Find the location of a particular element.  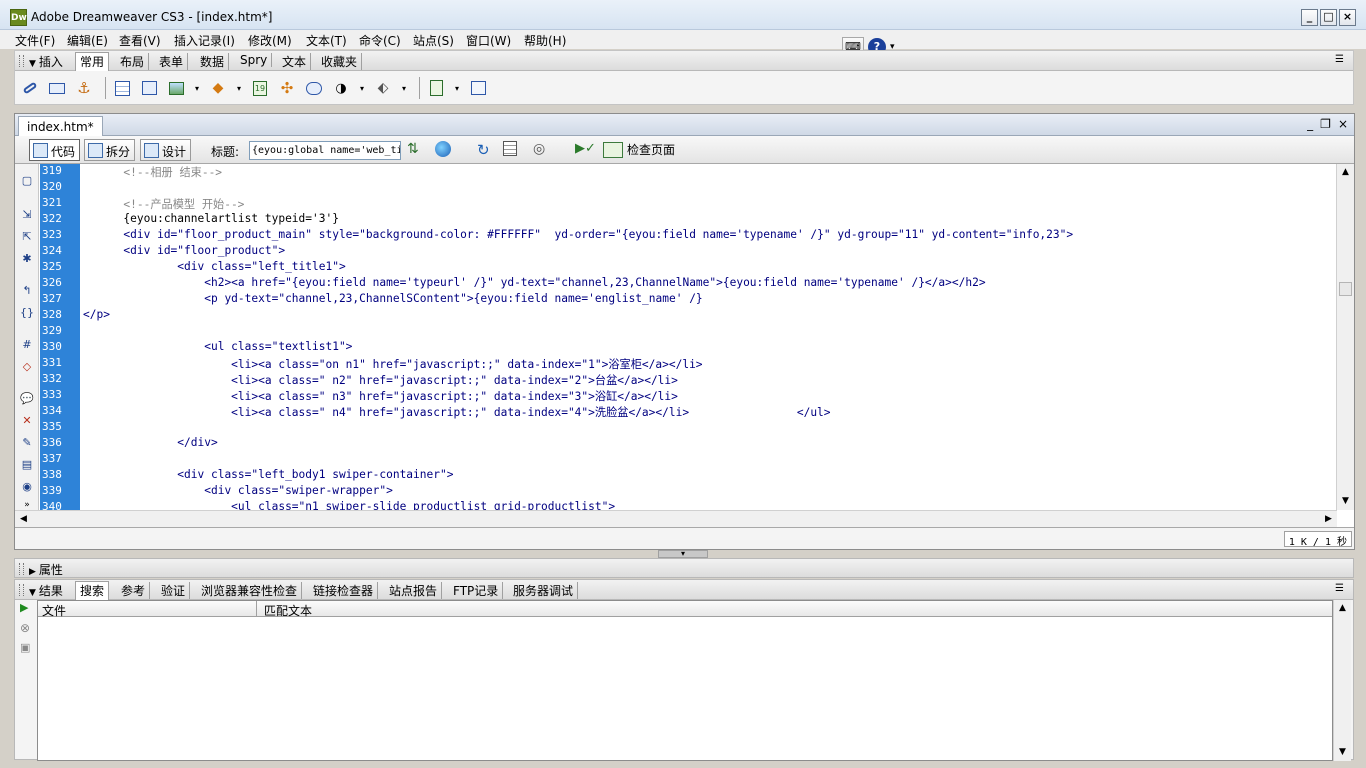

line-number: 333 is located at coordinates (60, 396).